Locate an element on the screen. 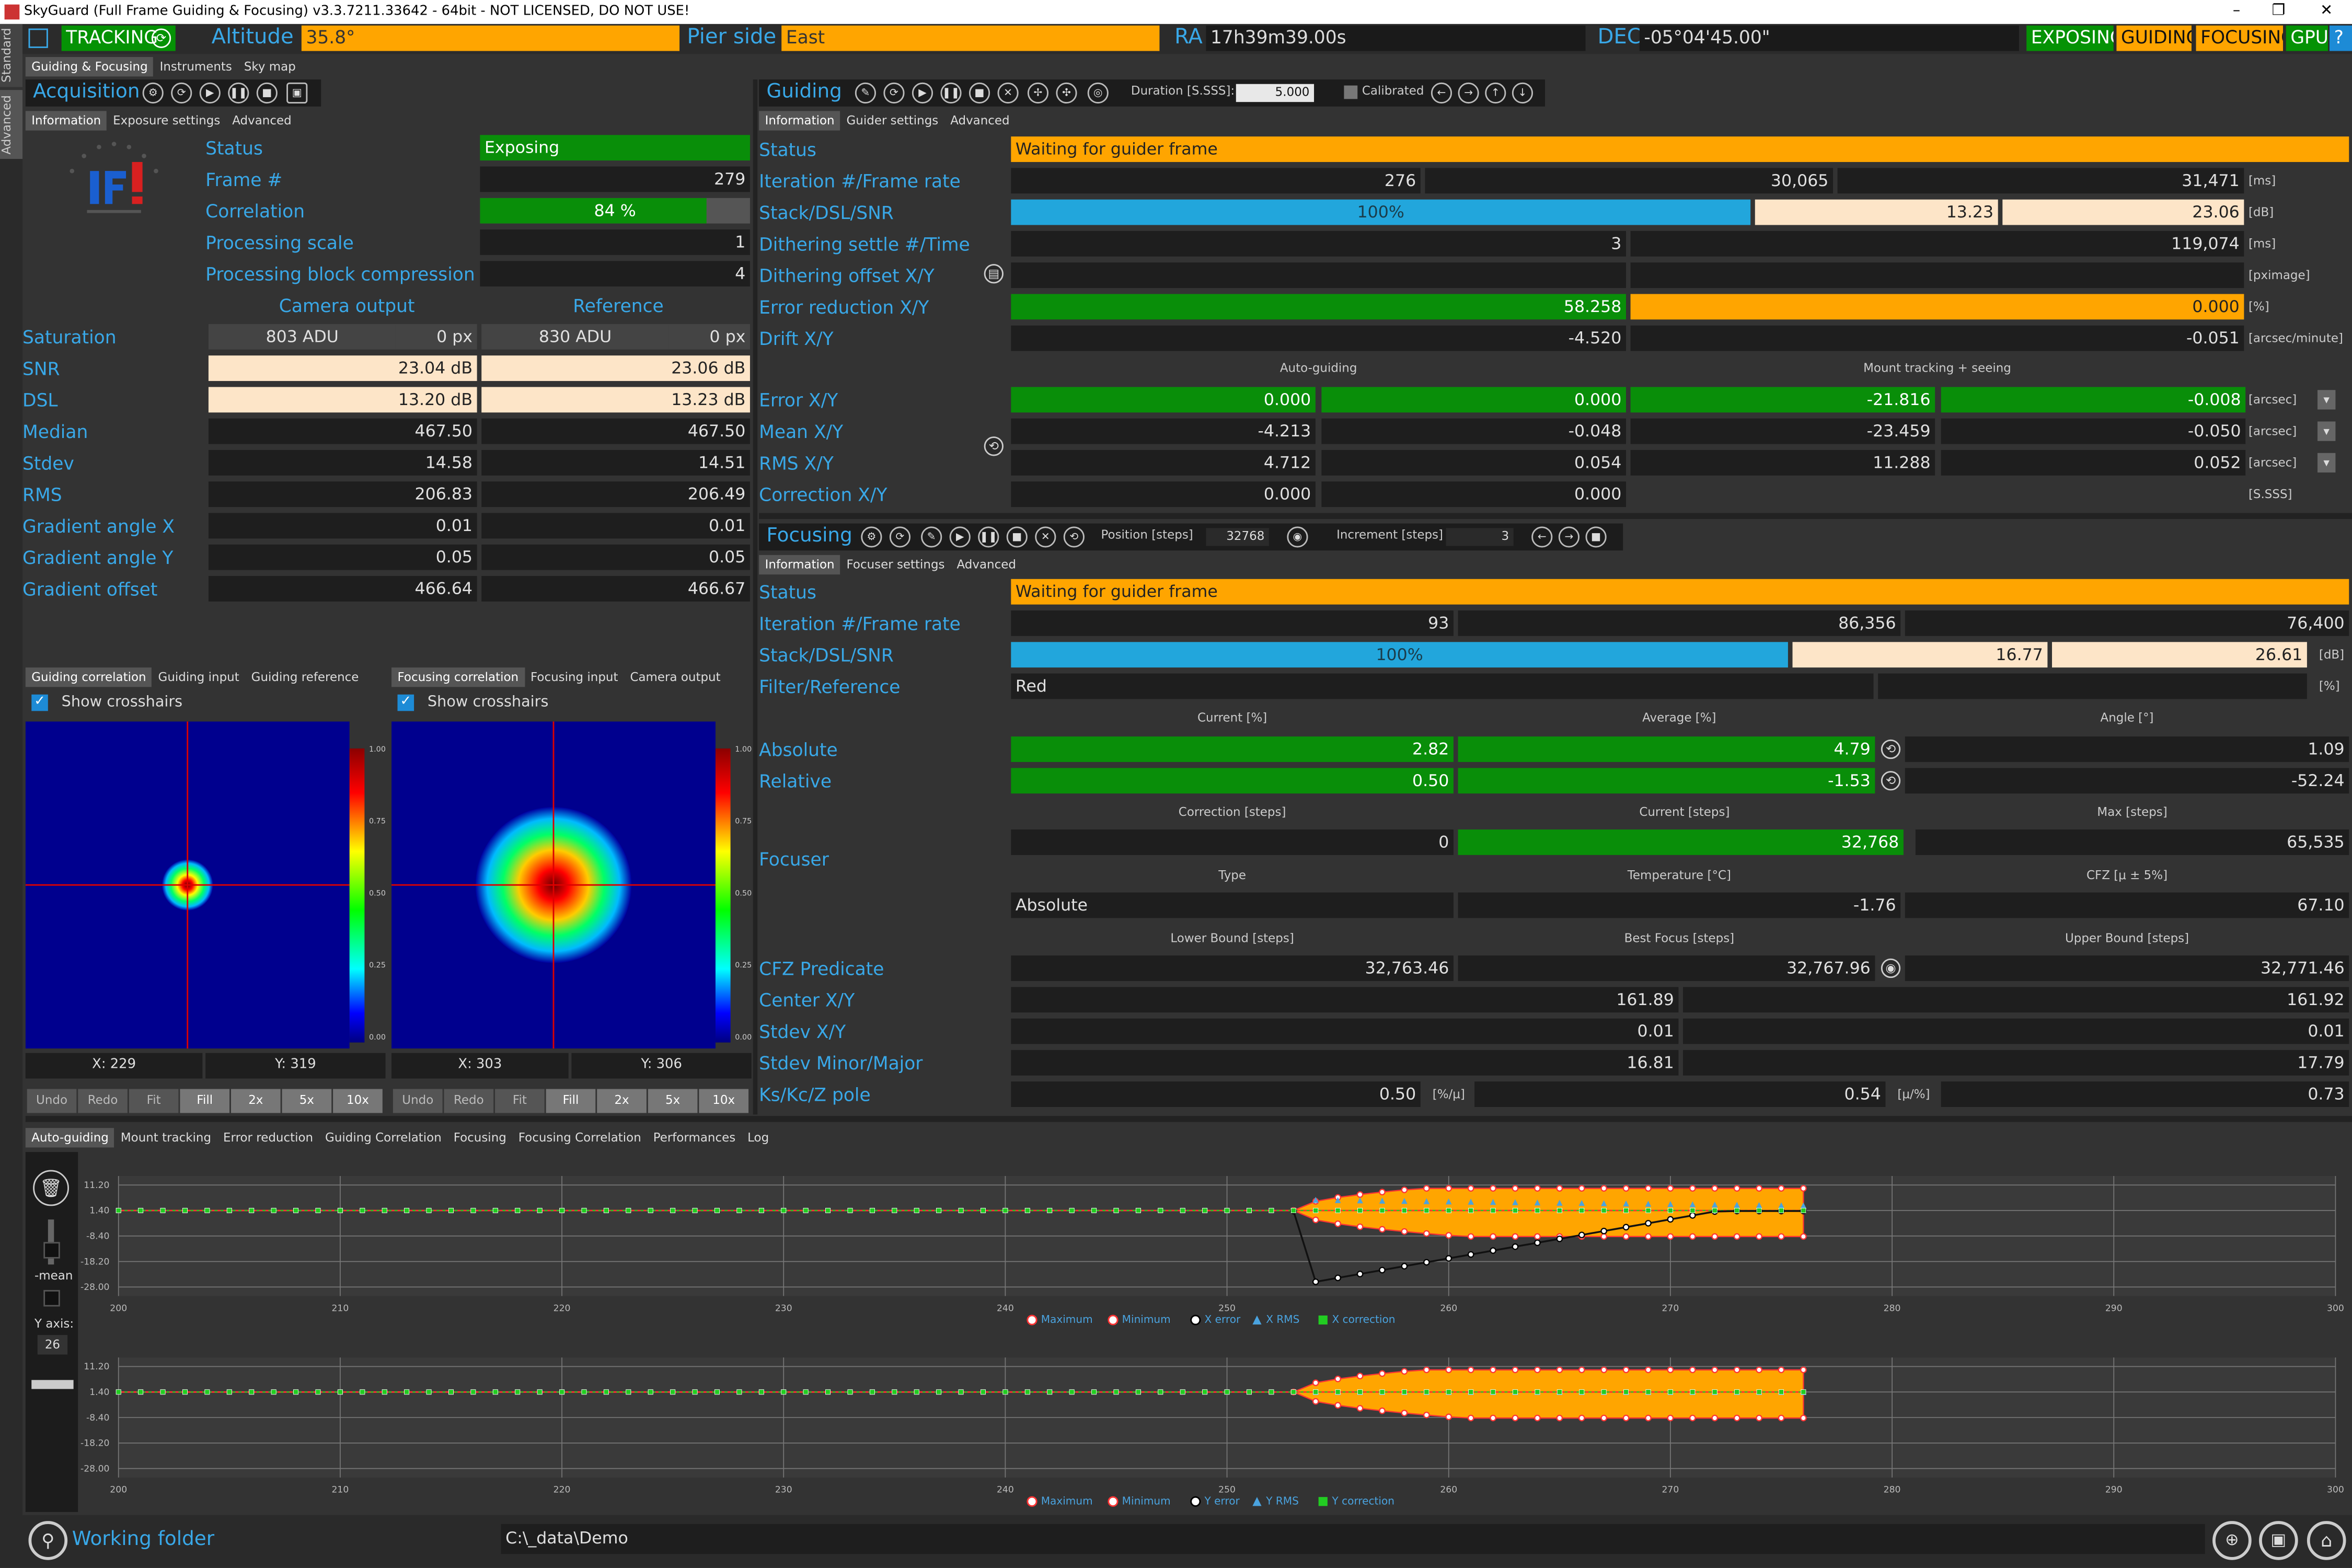 This screenshot has width=2352, height=1568. tab-guiding-advanced: Advanced is located at coordinates (980, 120).